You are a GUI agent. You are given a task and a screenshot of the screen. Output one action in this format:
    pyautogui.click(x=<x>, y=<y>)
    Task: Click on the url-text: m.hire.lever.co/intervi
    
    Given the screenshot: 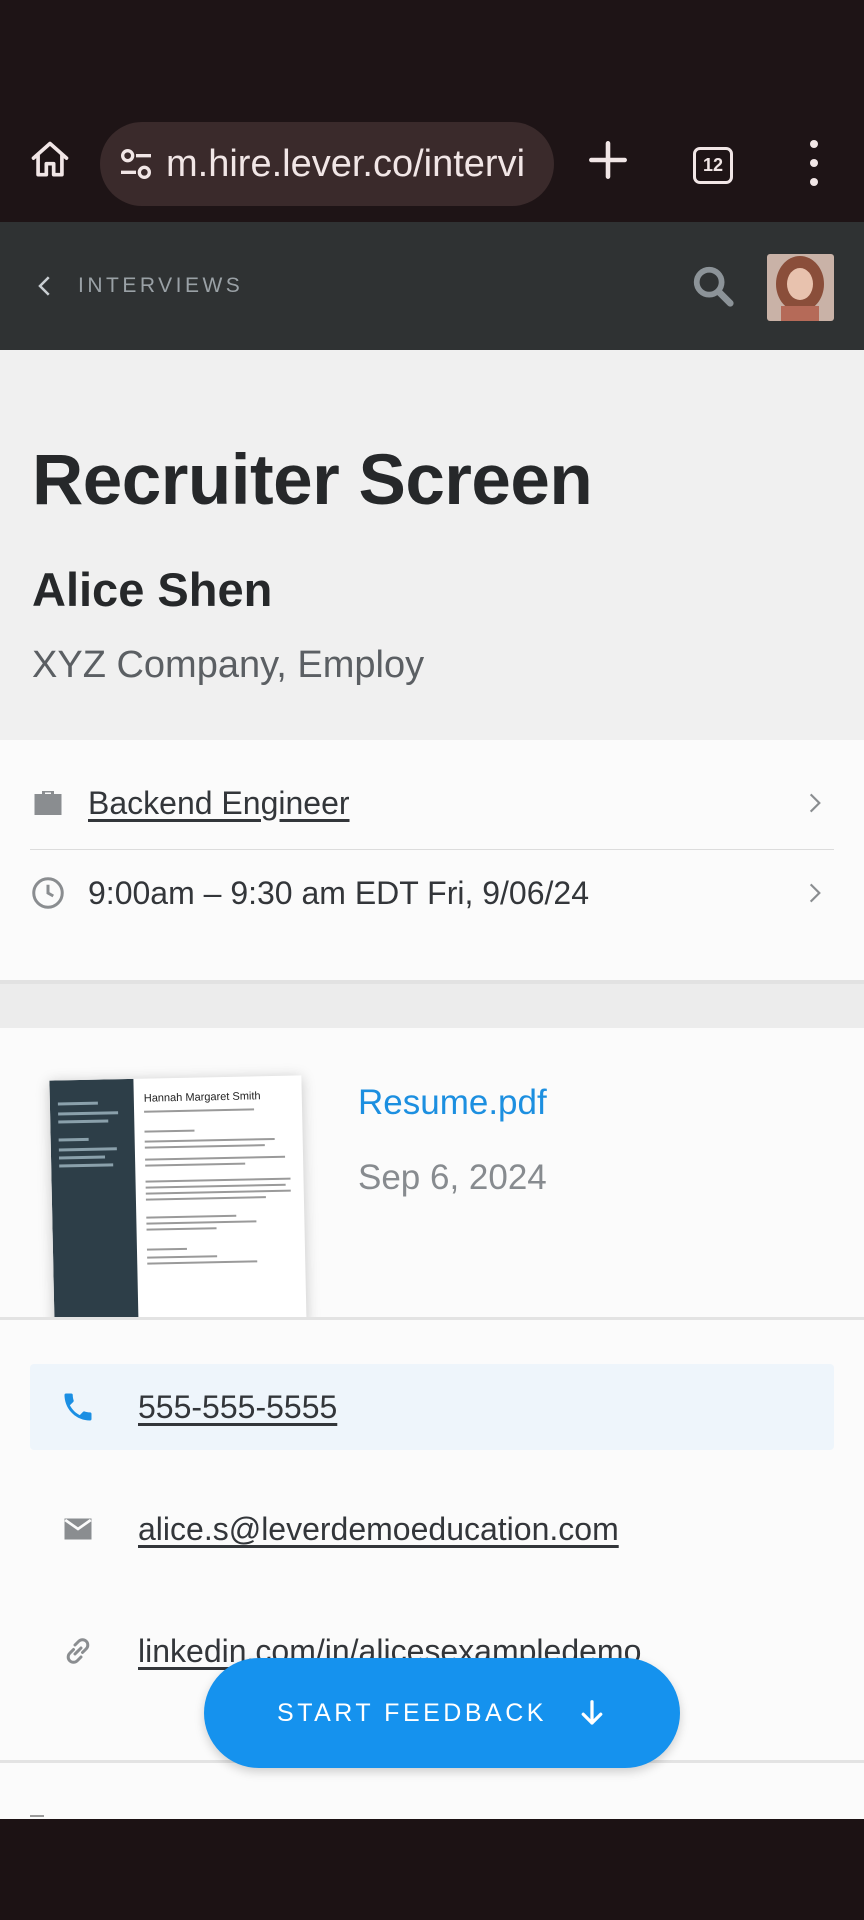 What is the action you would take?
    pyautogui.click(x=345, y=164)
    